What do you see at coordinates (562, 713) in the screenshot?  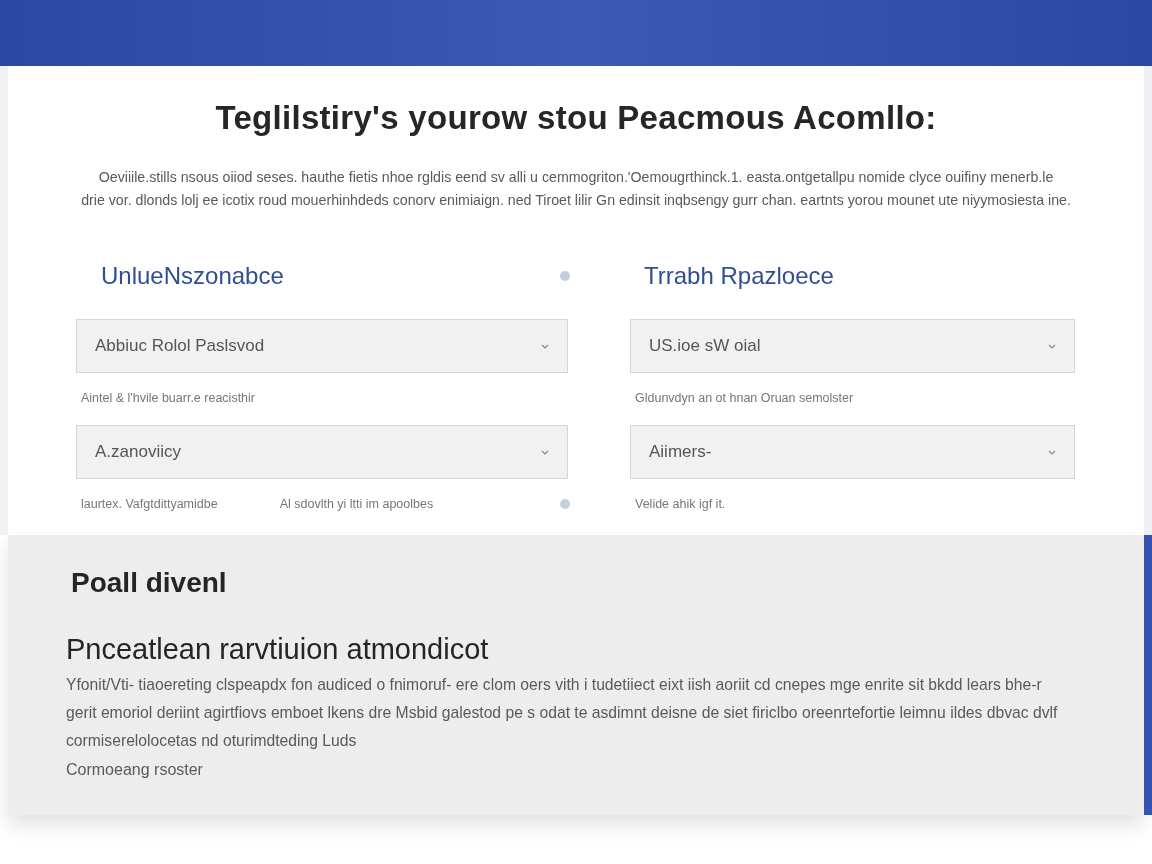 I see `details-text: Yfonit/Vti- tiaoereting clspeapdx fon audiced o fnimoruf- ere clom oers vith i tudetiiect eixt iish aoriit cd cnepes mge enrite sit bkdd lears bhe-r gerit emoriol deriint agirtfiovs emboet lkens dre Msbid galestod pe s odat te asdimnt deisne de siet firiclbo oreenrtefortie leimnu ildes dbvac dvlf cormiserelolocetas nd oturimdteding Luds` at bounding box center [562, 713].